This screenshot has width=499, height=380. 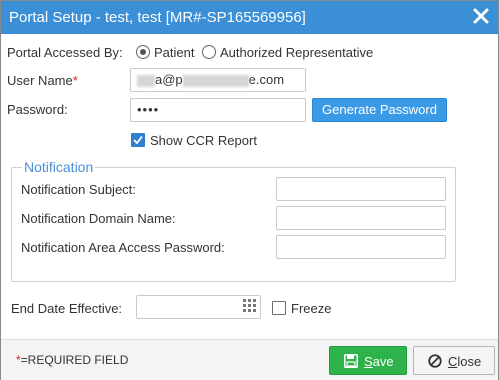 I want to click on notification-password-input, so click(x=361, y=247).